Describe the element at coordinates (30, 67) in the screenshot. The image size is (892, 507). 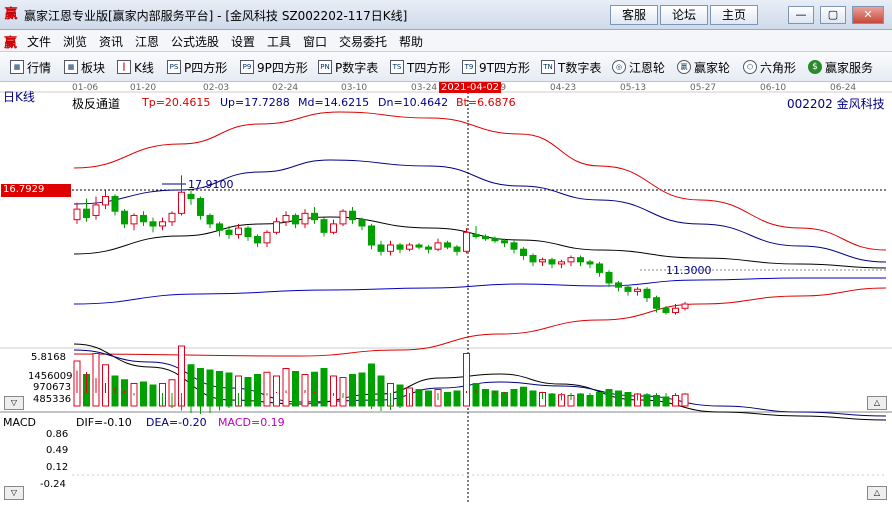
I see `tool-quotes: ▦ 行情` at that location.